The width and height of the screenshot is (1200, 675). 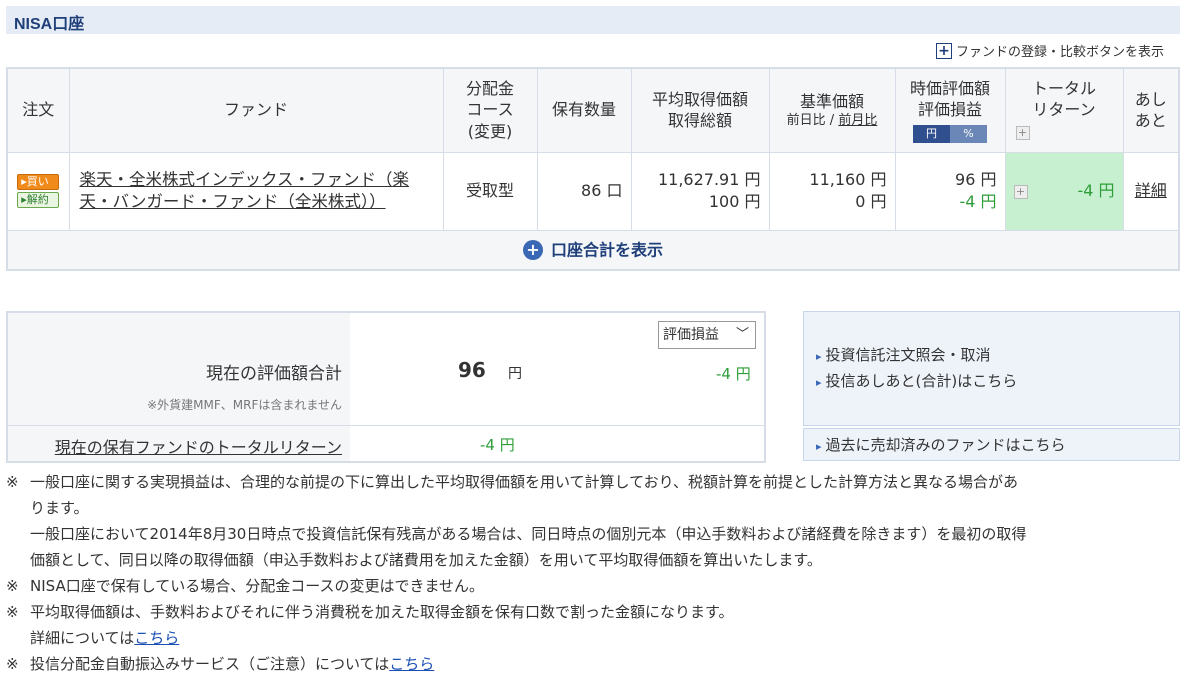 I want to click on header-nav-compare: 前日比 / 前月比, so click(x=832, y=121).